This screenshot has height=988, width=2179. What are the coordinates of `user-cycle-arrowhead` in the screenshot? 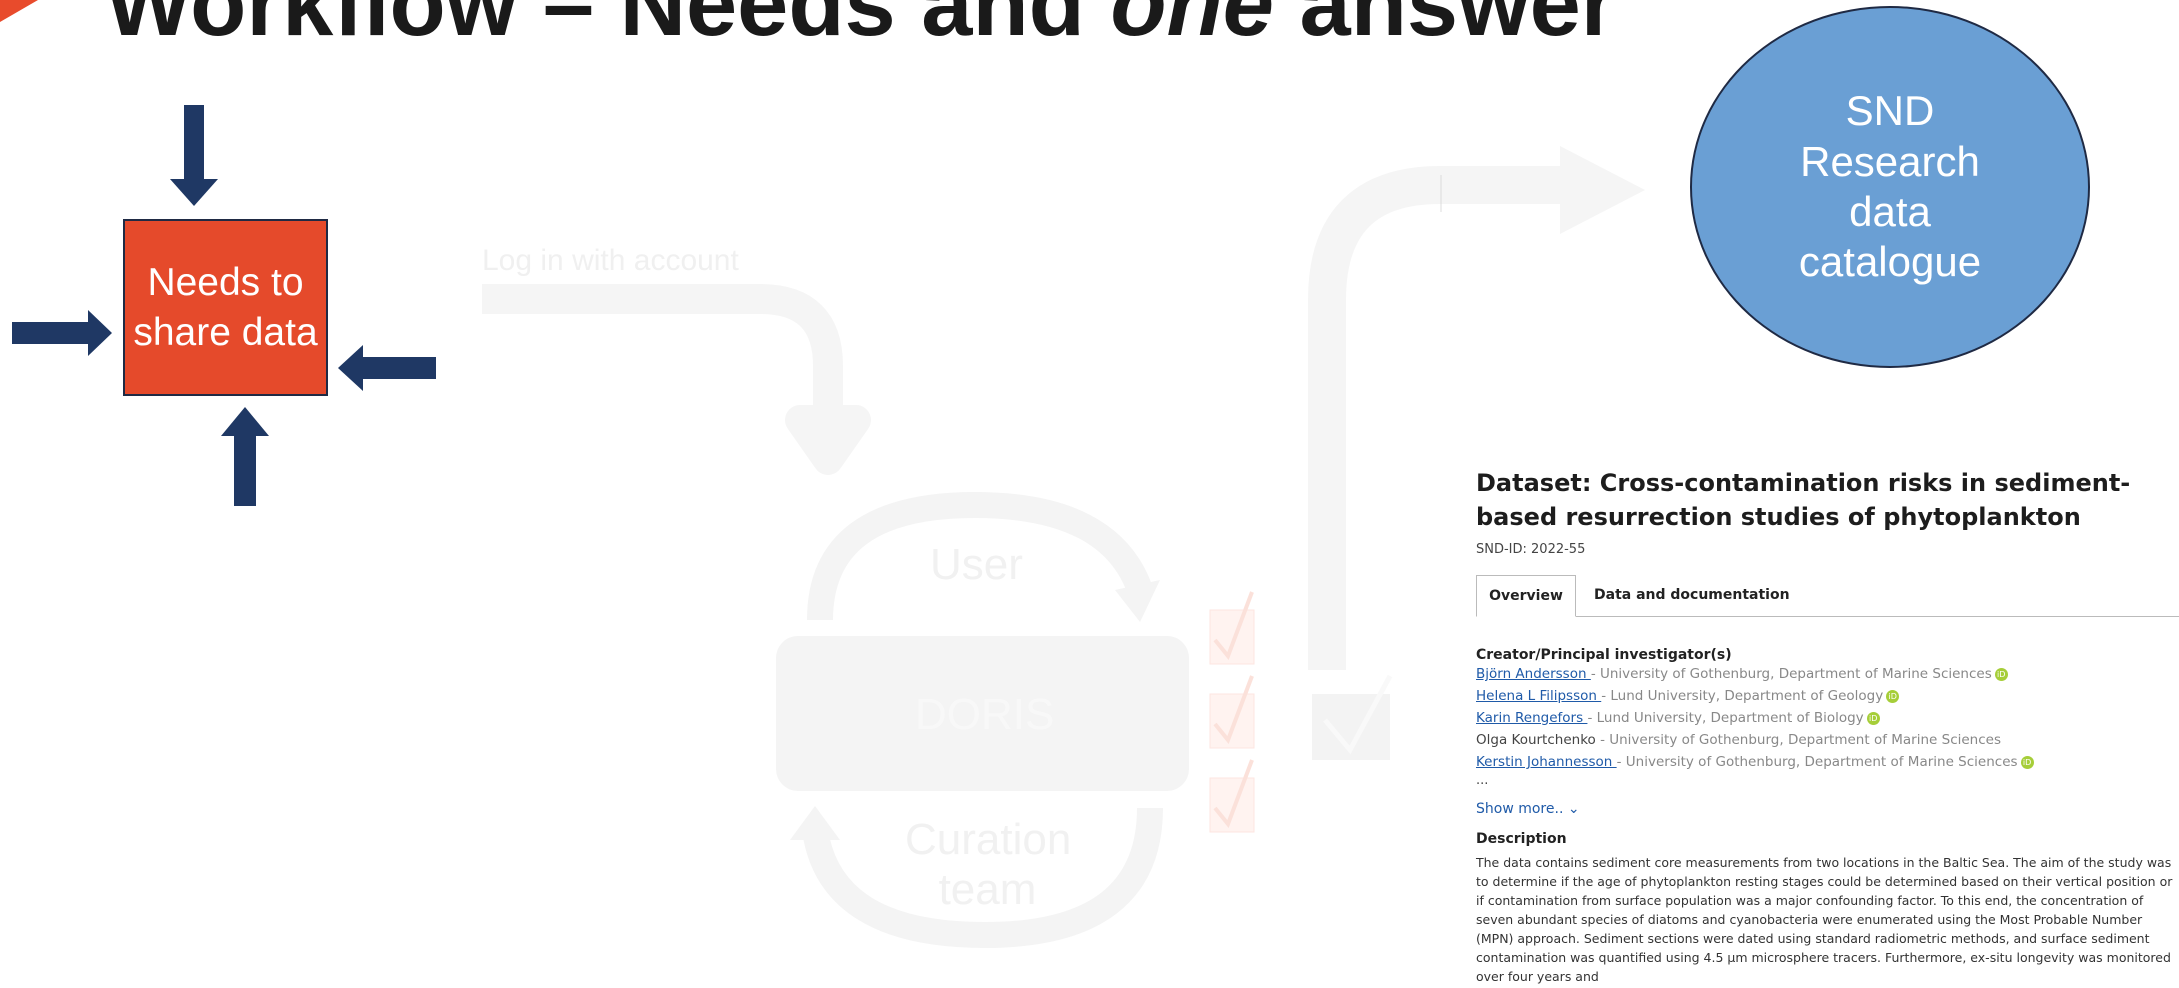 It's located at (1137, 601).